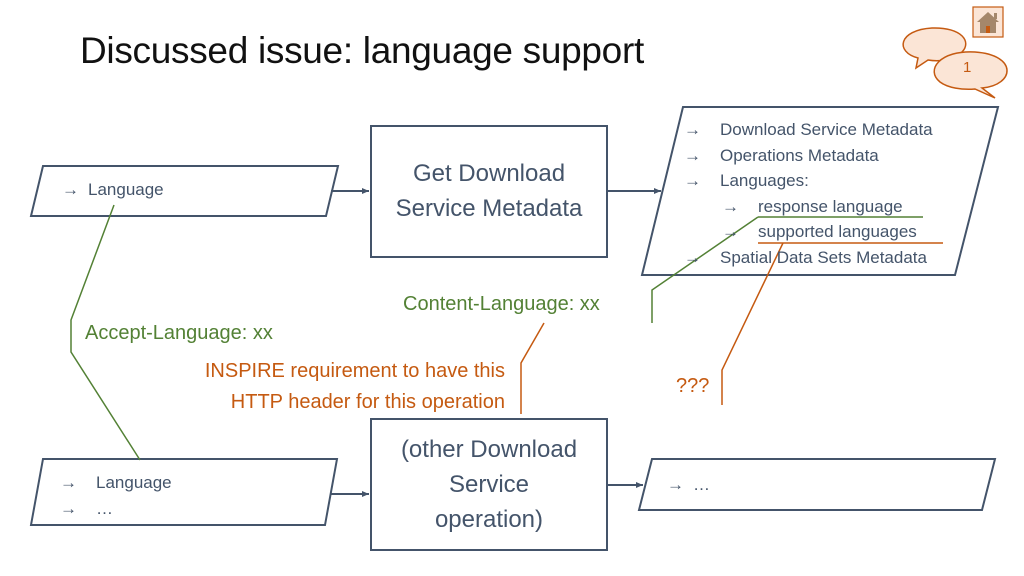  I want to click on operation-bottom-line1: (other Download, so click(489, 449).